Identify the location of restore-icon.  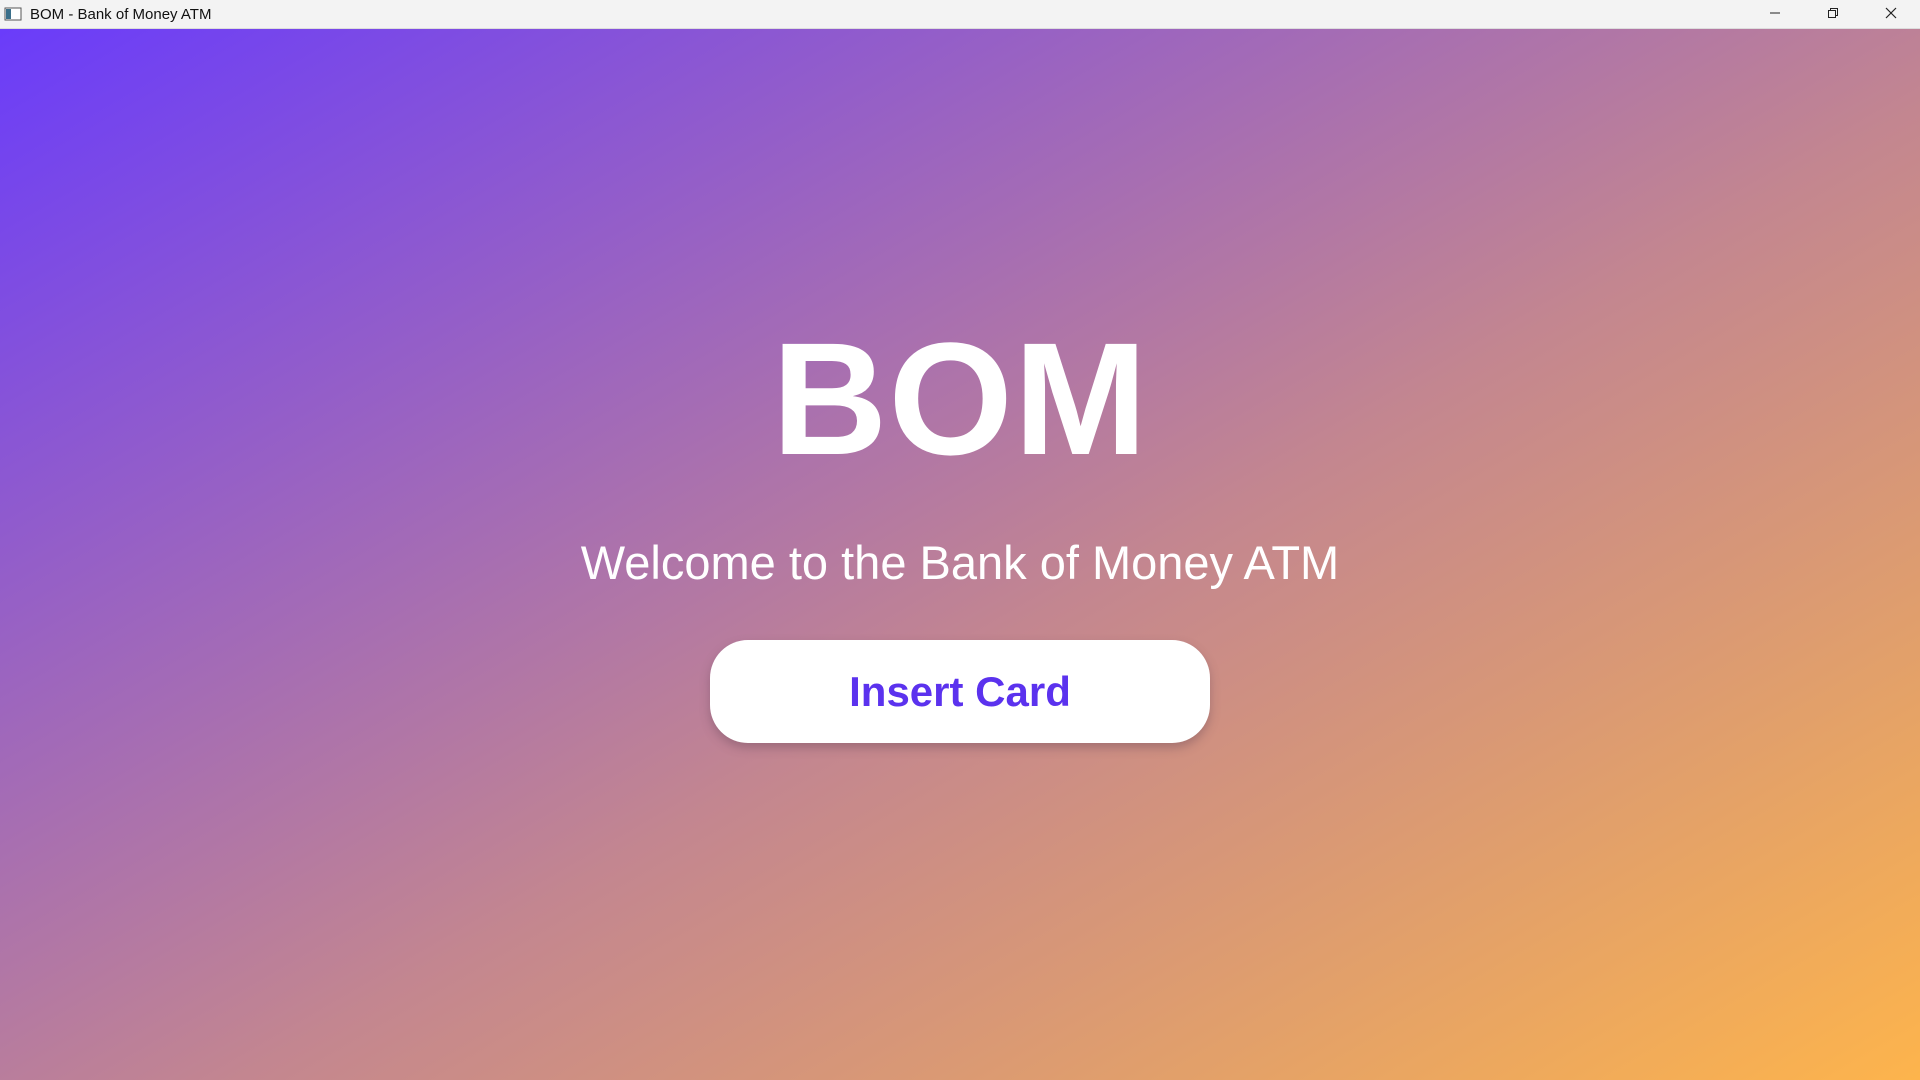
(1833, 15).